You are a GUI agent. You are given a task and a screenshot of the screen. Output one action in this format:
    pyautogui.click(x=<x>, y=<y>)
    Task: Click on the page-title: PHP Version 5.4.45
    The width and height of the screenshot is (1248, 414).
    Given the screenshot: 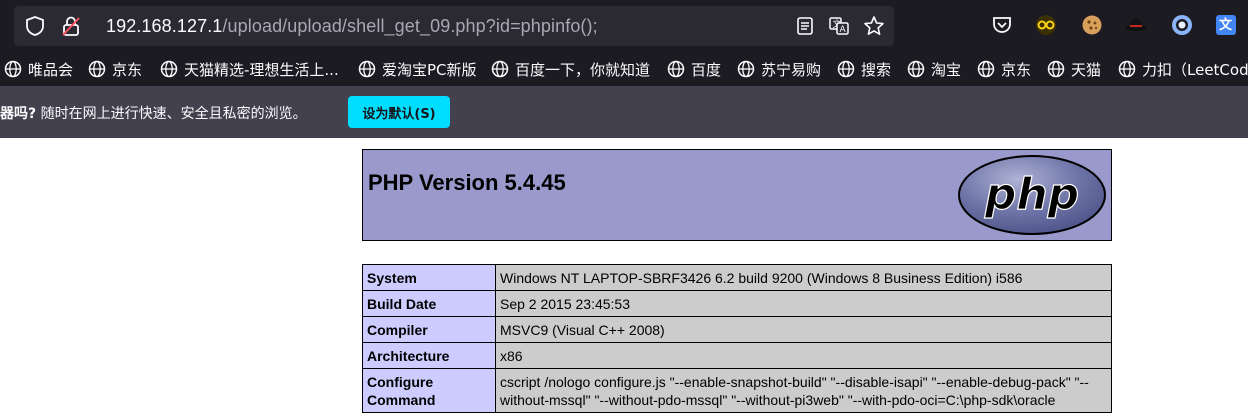 What is the action you would take?
    pyautogui.click(x=467, y=182)
    